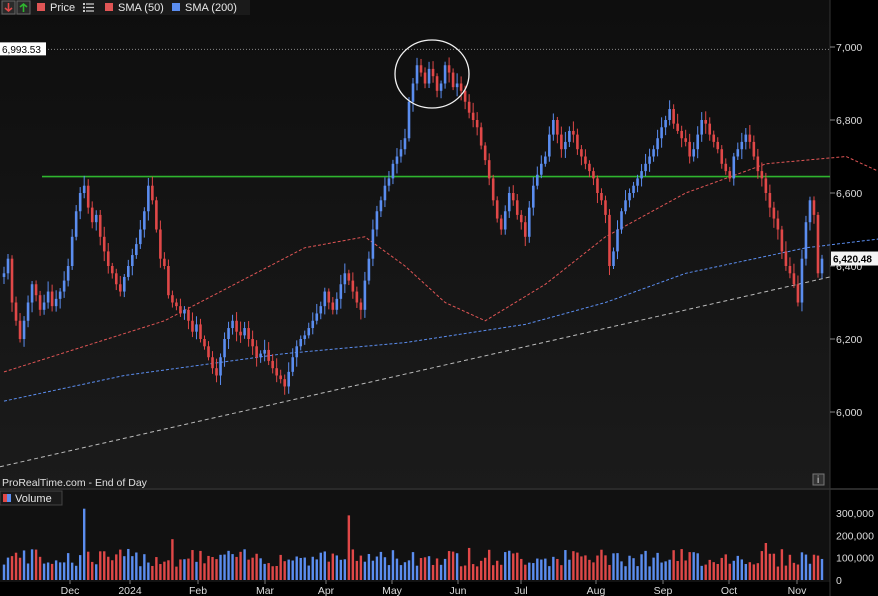 The image size is (878, 596). What do you see at coordinates (855, 559) in the screenshot?
I see `volume-tick-label: 100,000` at bounding box center [855, 559].